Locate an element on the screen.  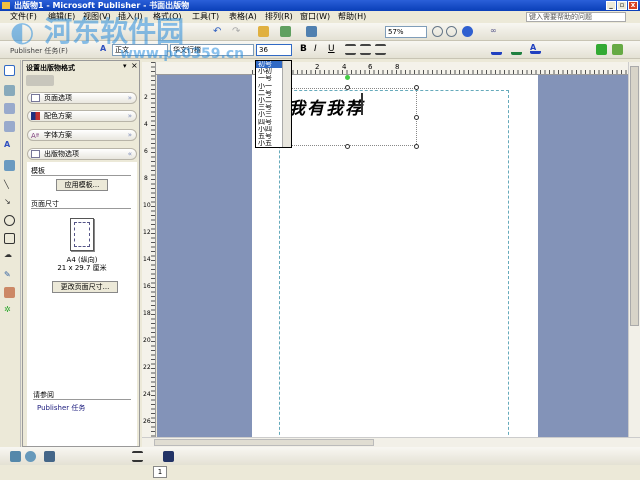
undo-icon: ↶ is located at coordinates (218, 31).